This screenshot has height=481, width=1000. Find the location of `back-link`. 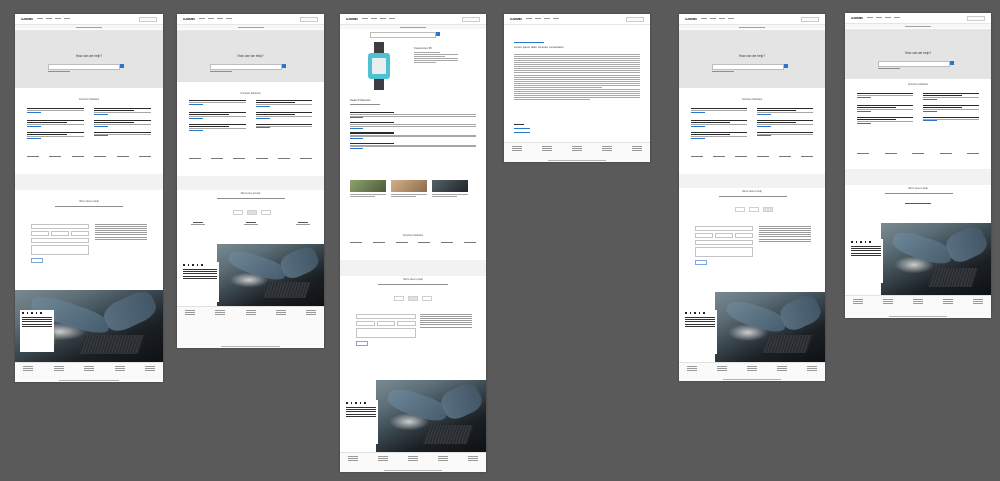

back-link is located at coordinates (529, 42).